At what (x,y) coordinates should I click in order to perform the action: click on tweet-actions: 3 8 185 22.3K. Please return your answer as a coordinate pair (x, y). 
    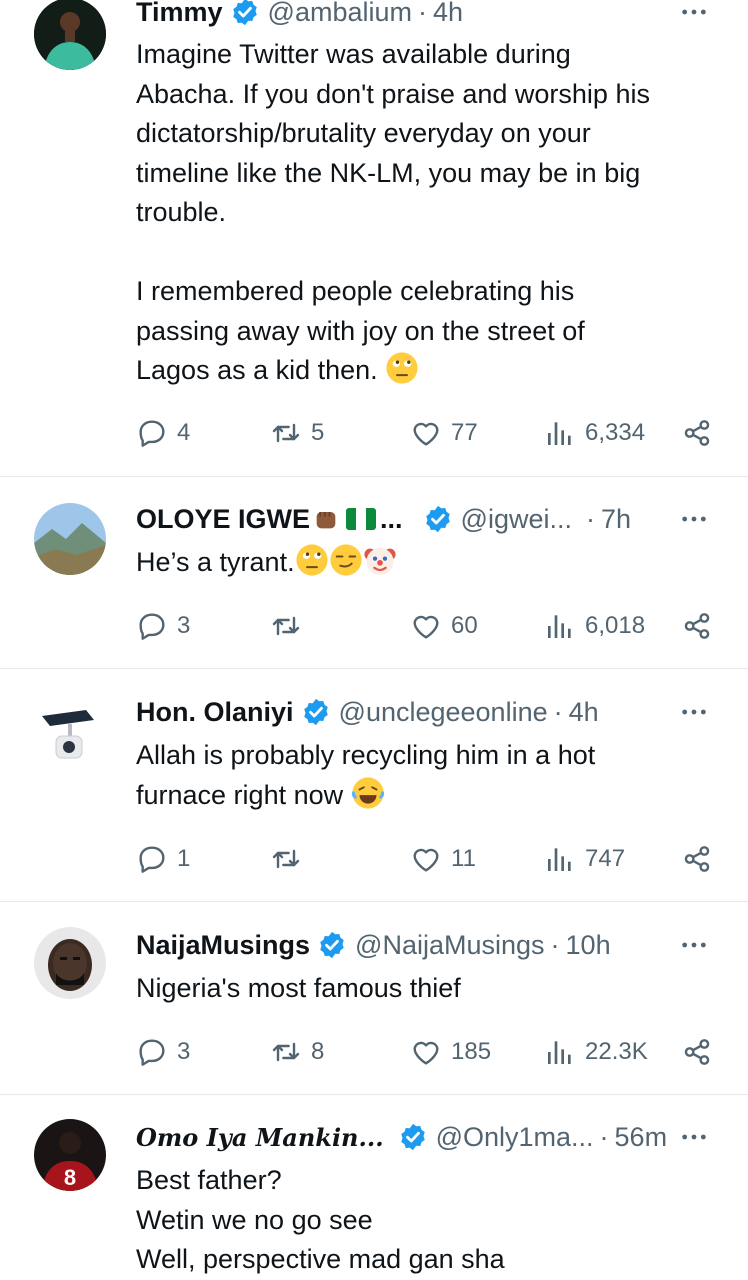
    Looking at the image, I should click on (426, 1052).